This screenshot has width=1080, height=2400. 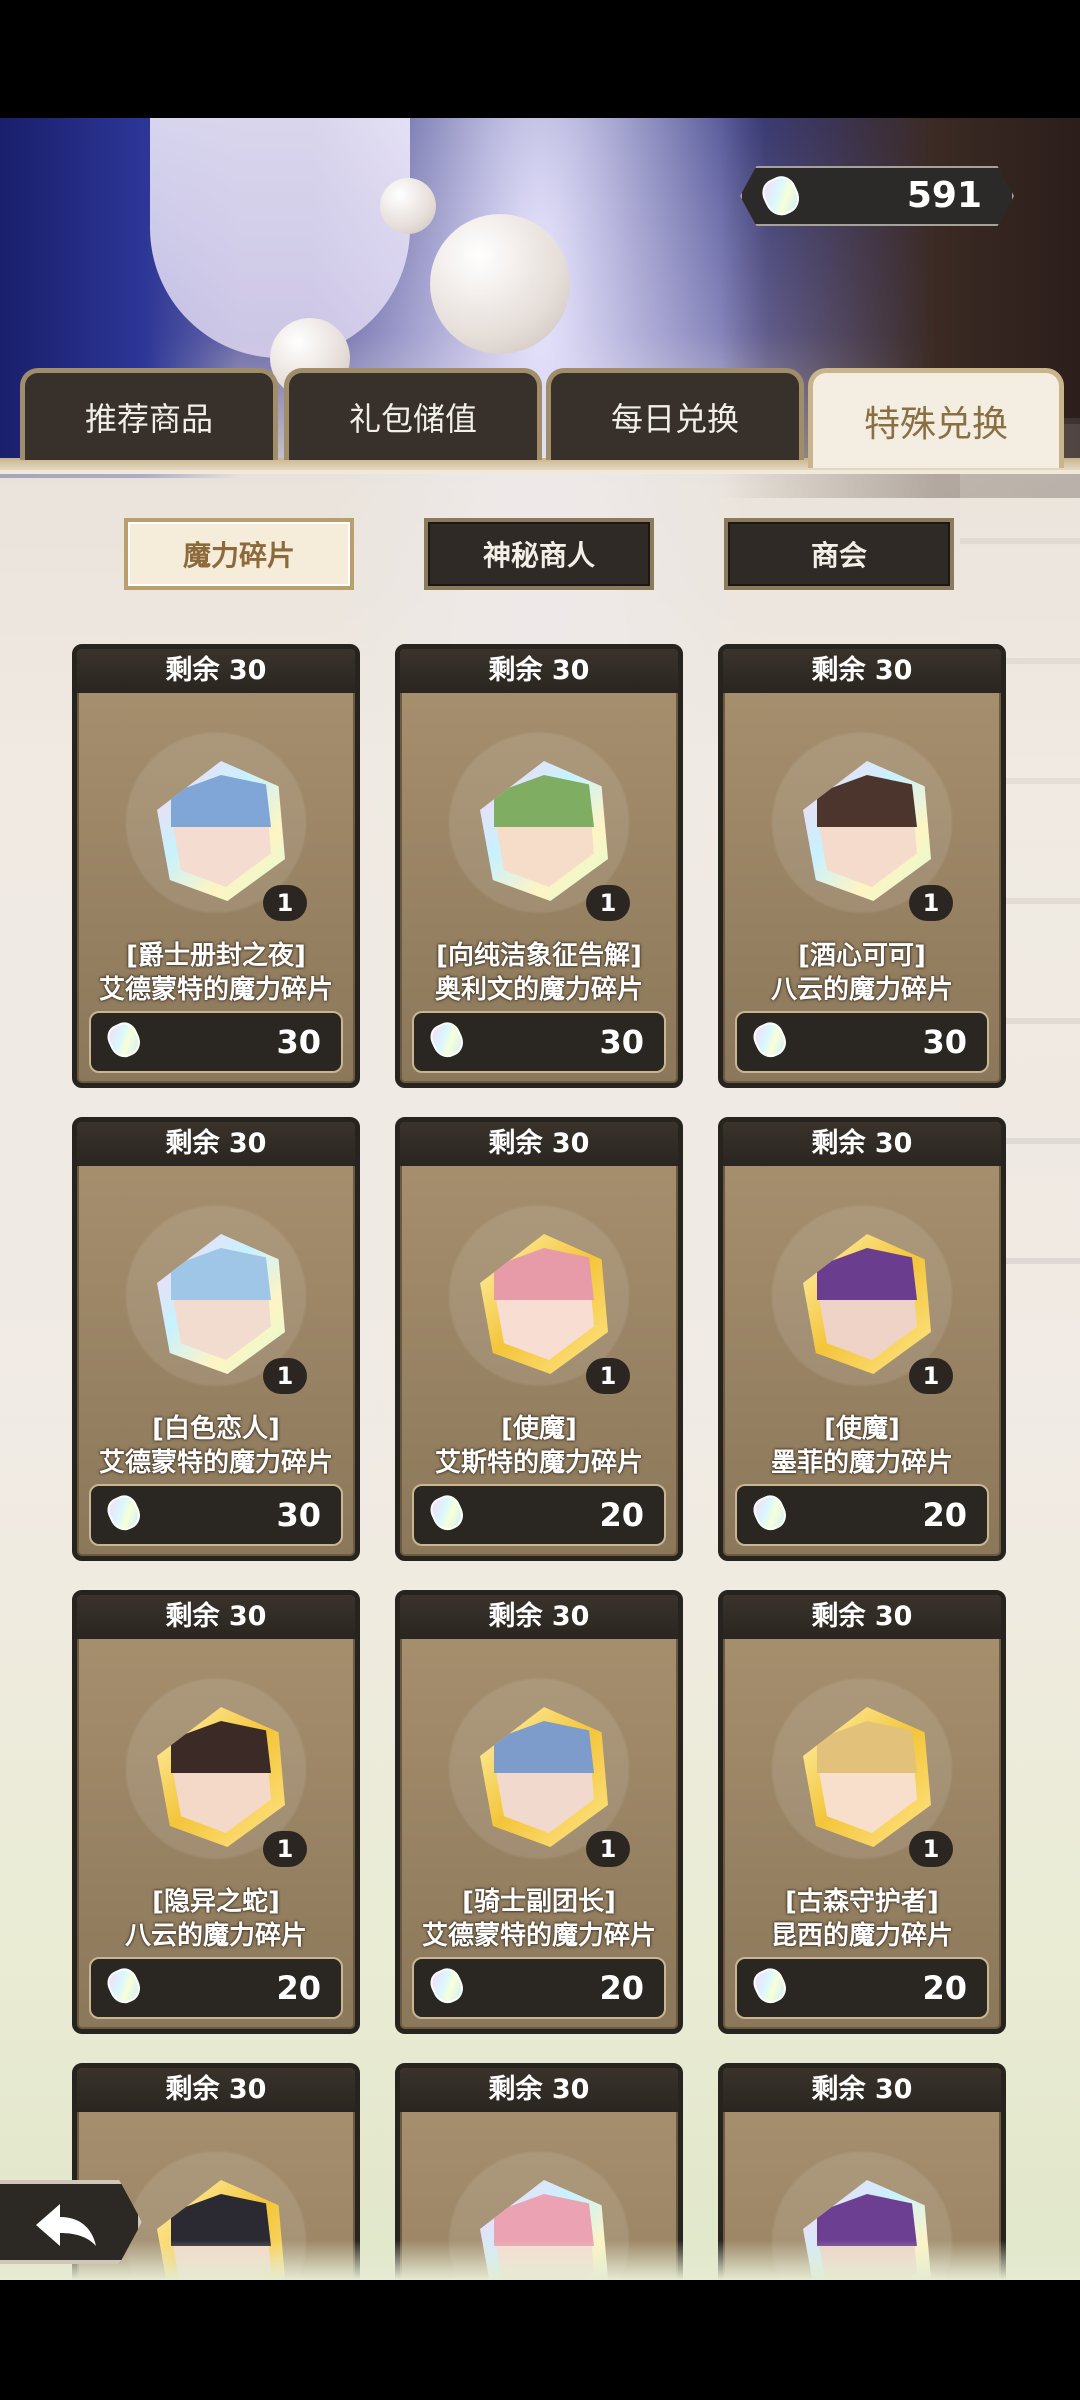 I want to click on item-title: [爵士册封之夜], so click(x=216, y=956).